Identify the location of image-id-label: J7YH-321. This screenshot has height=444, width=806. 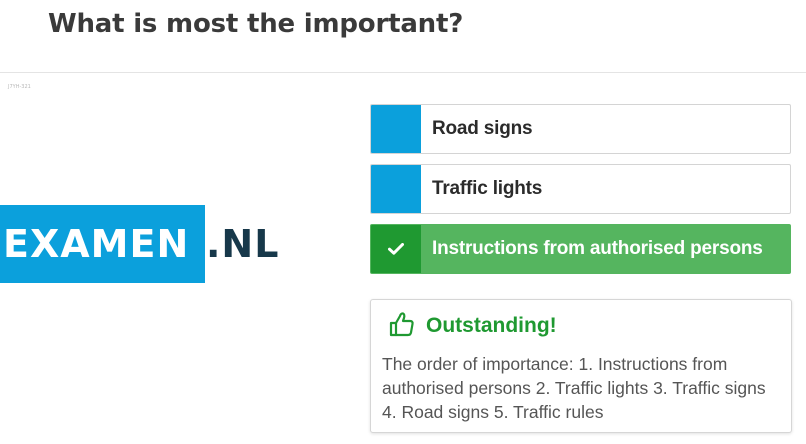
(19, 87).